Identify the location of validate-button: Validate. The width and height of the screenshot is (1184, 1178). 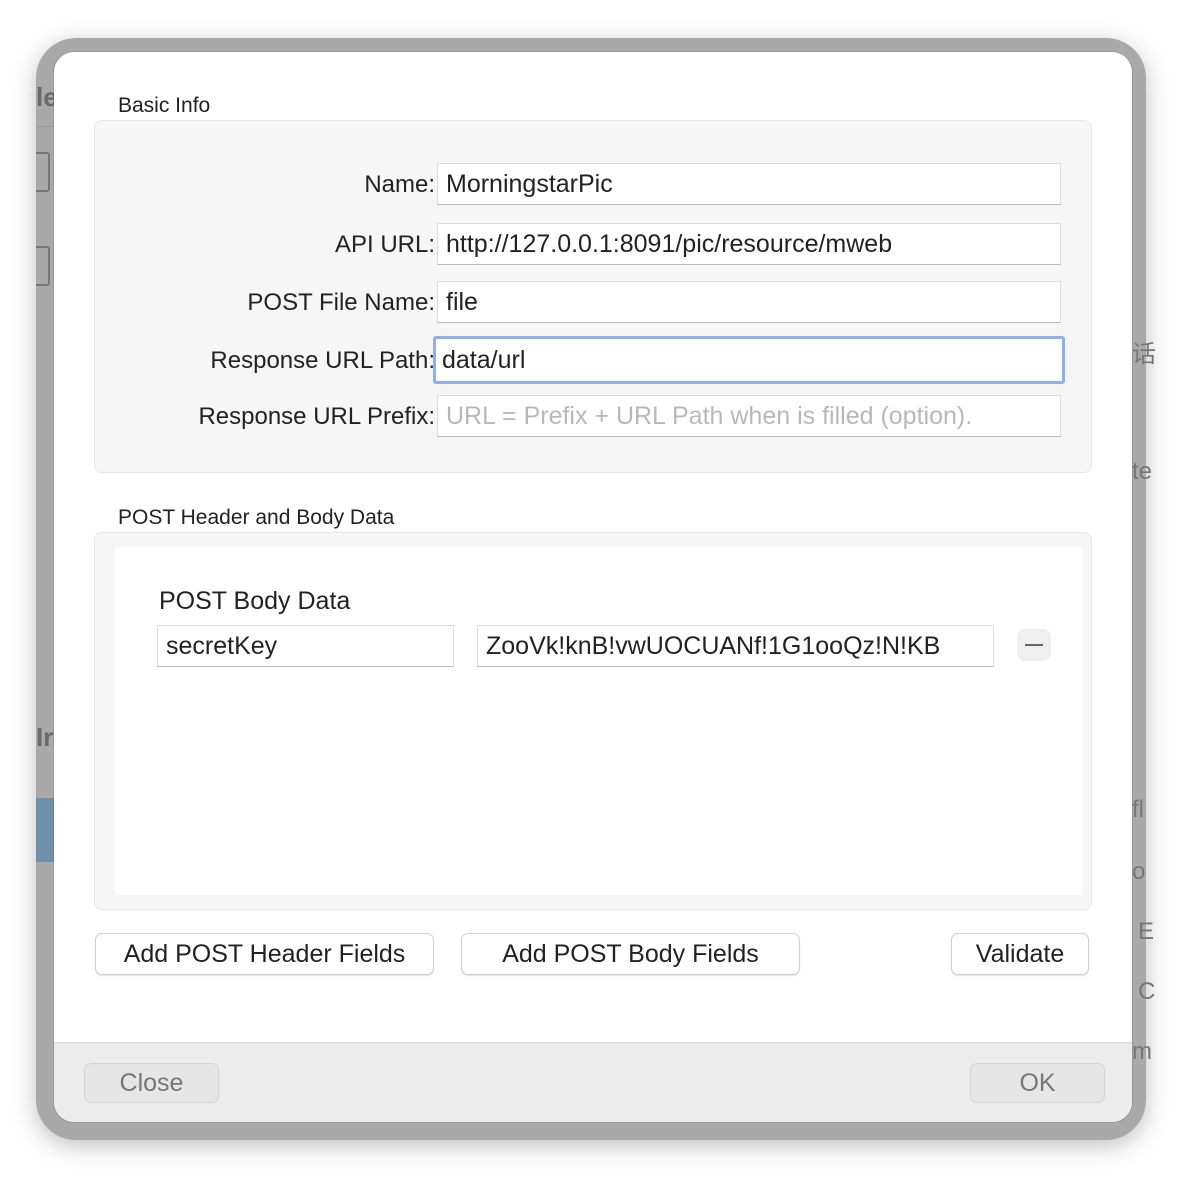
(1020, 954).